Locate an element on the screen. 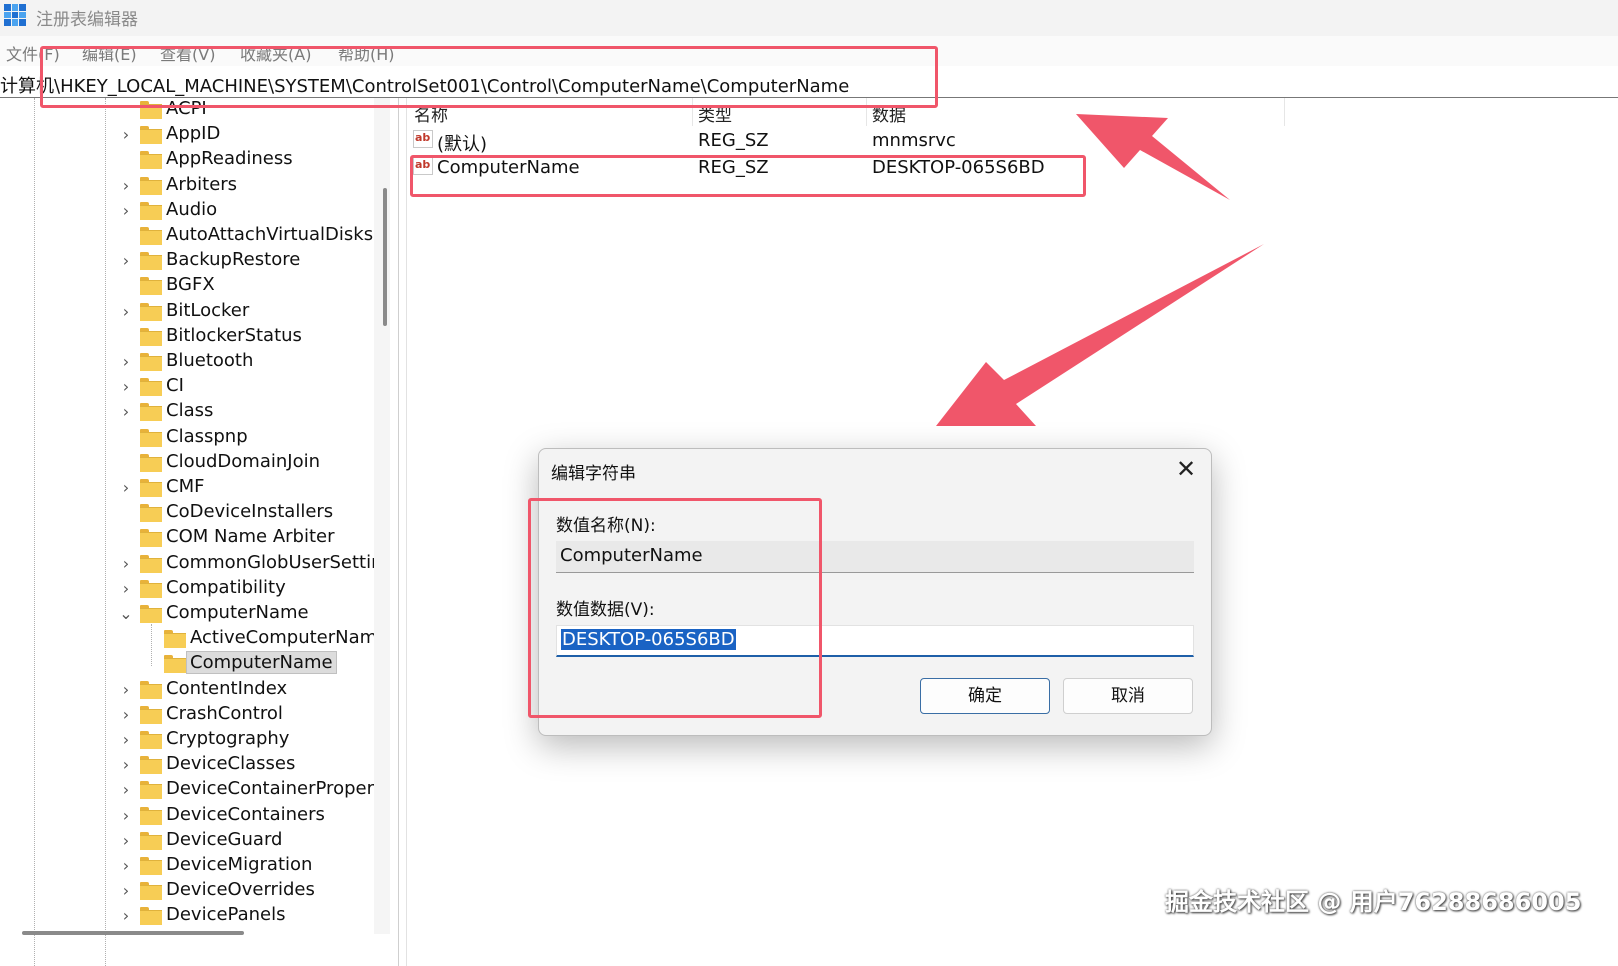  close-icon: ✕ is located at coordinates (1186, 469).